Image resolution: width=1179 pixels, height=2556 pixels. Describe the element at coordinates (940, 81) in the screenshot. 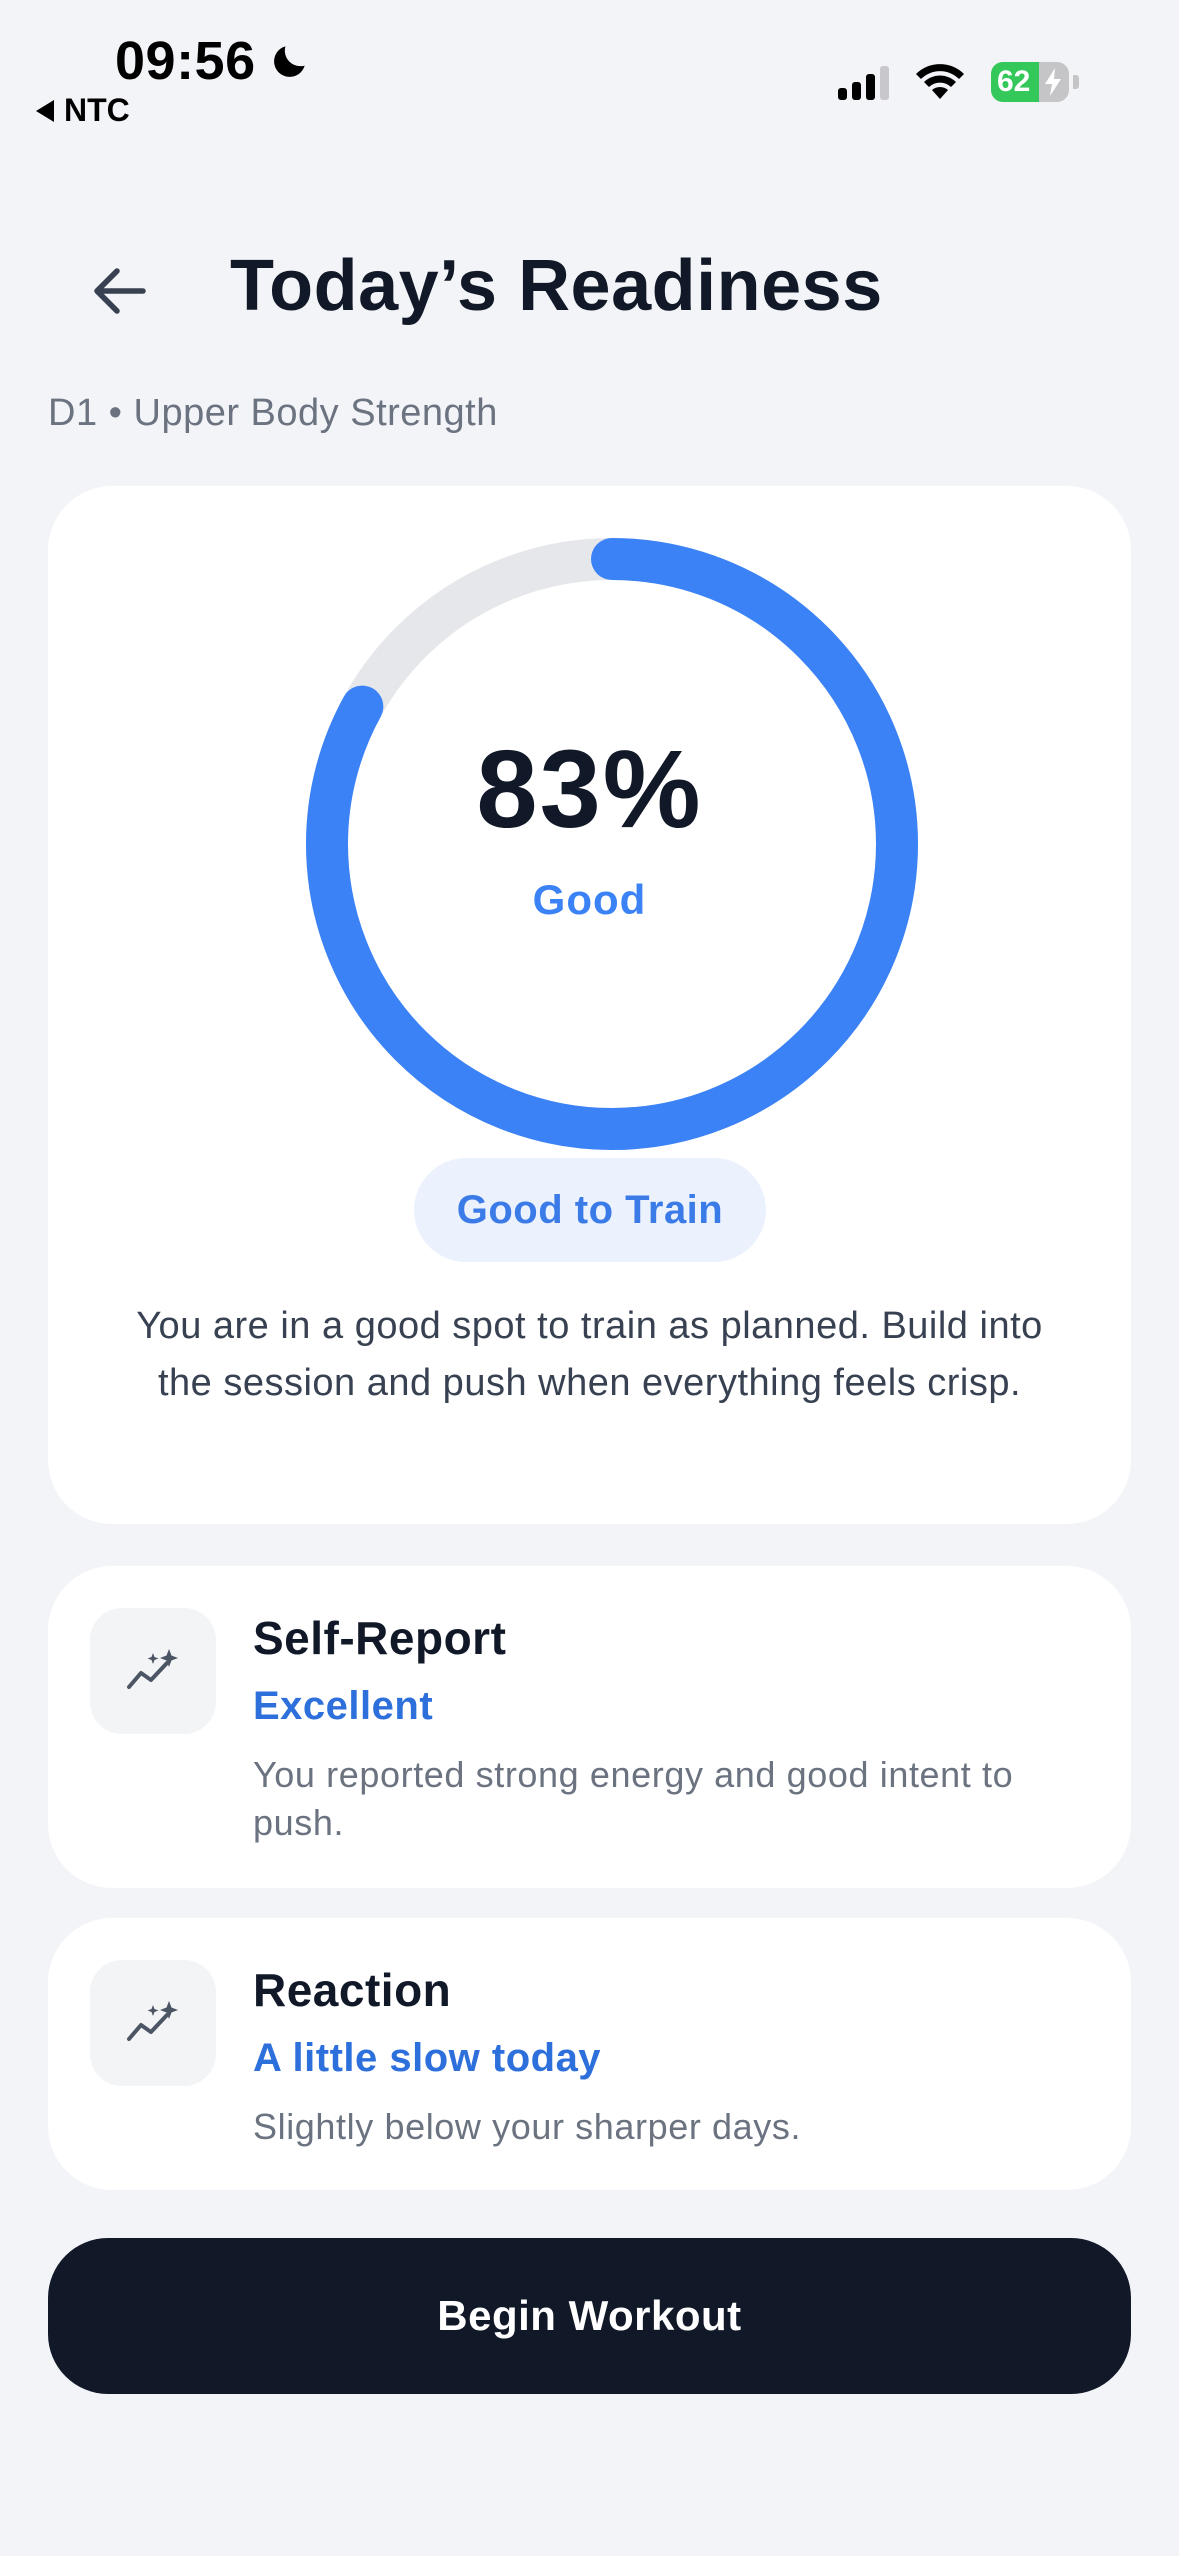

I see `wifi-icon` at that location.